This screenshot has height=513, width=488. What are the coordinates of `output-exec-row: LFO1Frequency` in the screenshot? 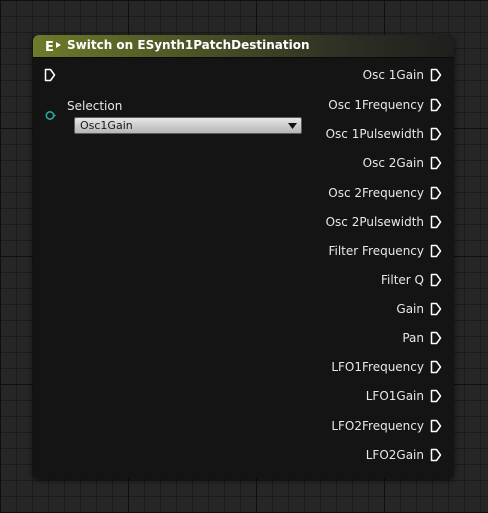 It's located at (386, 367).